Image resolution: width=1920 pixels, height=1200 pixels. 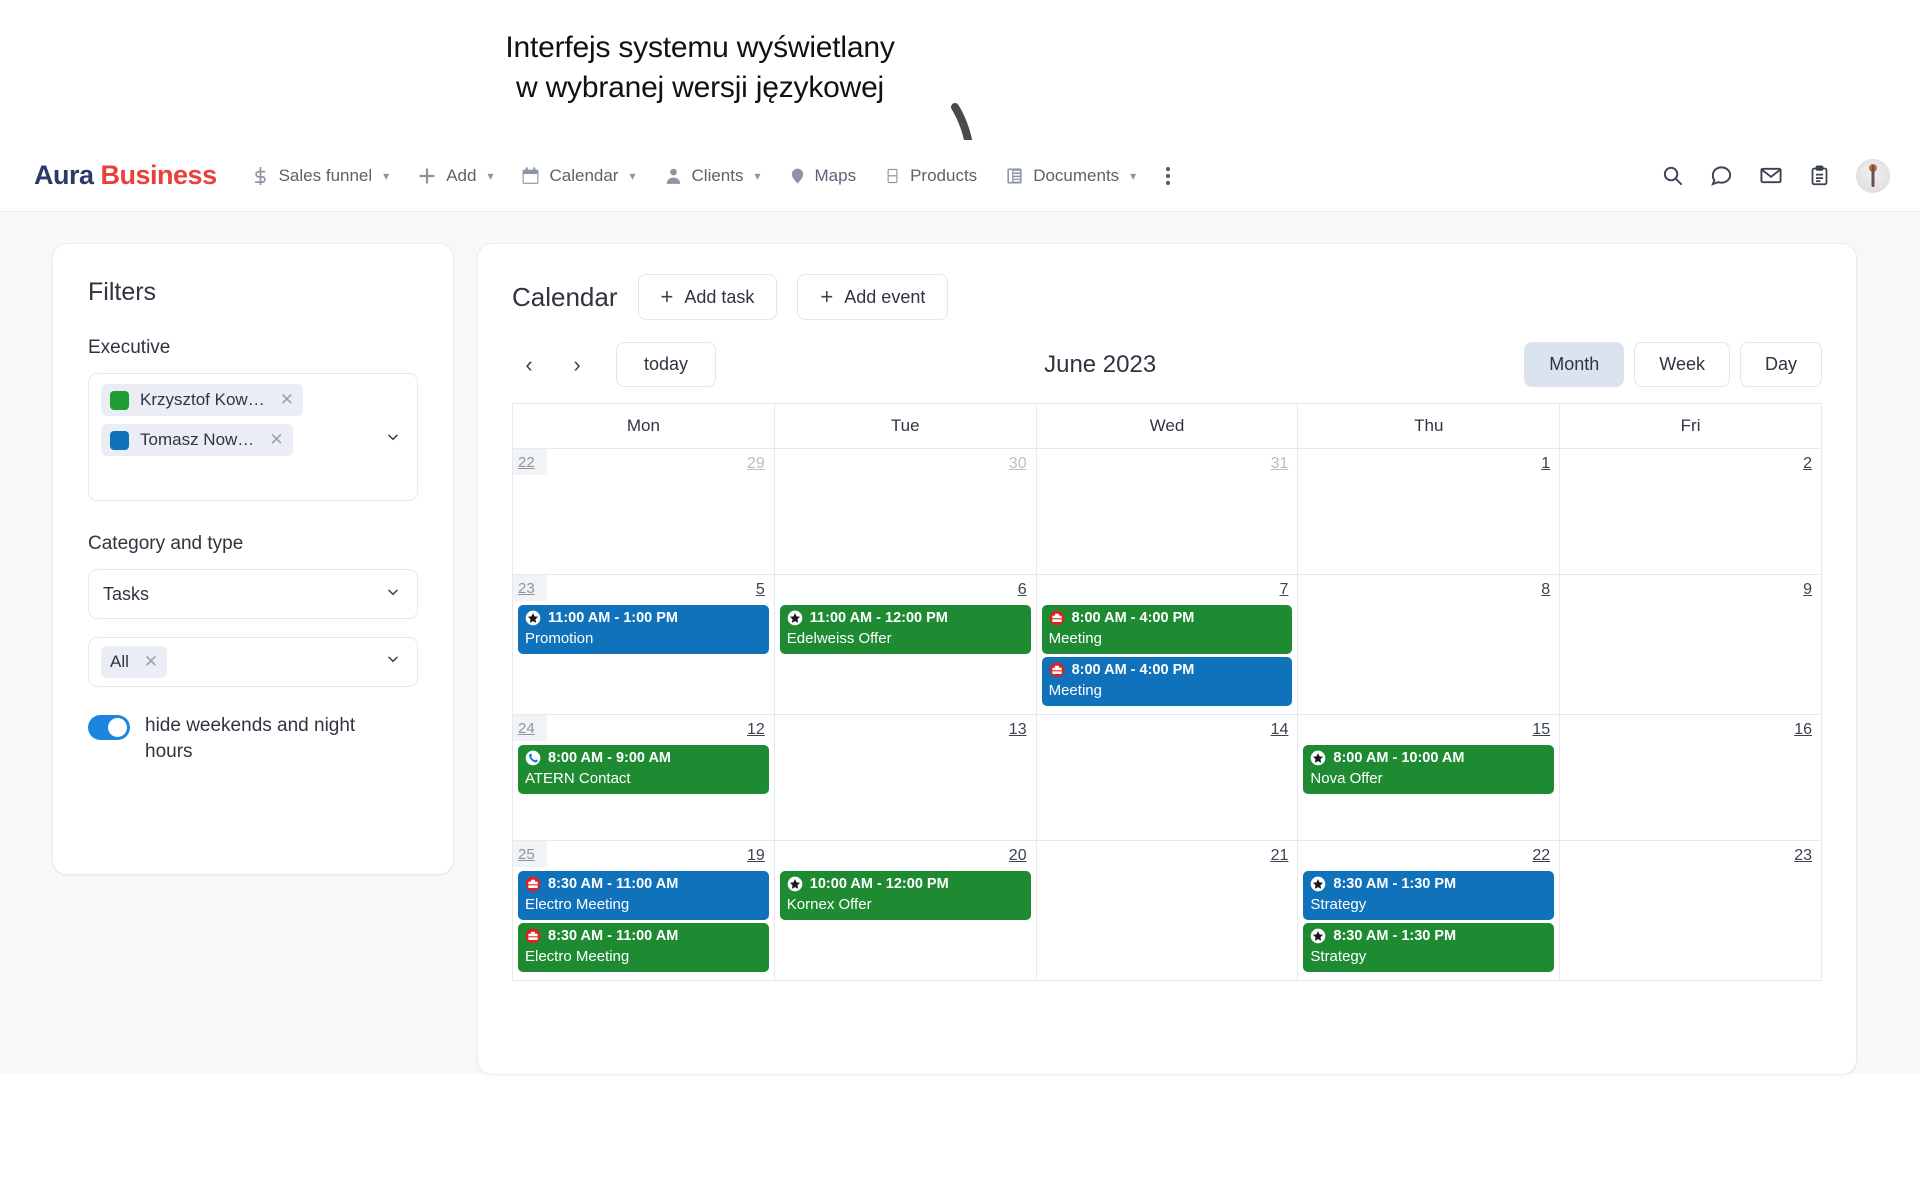 What do you see at coordinates (1133, 618) in the screenshot?
I see `event-time: 8:00 AM - 4:00 PM` at bounding box center [1133, 618].